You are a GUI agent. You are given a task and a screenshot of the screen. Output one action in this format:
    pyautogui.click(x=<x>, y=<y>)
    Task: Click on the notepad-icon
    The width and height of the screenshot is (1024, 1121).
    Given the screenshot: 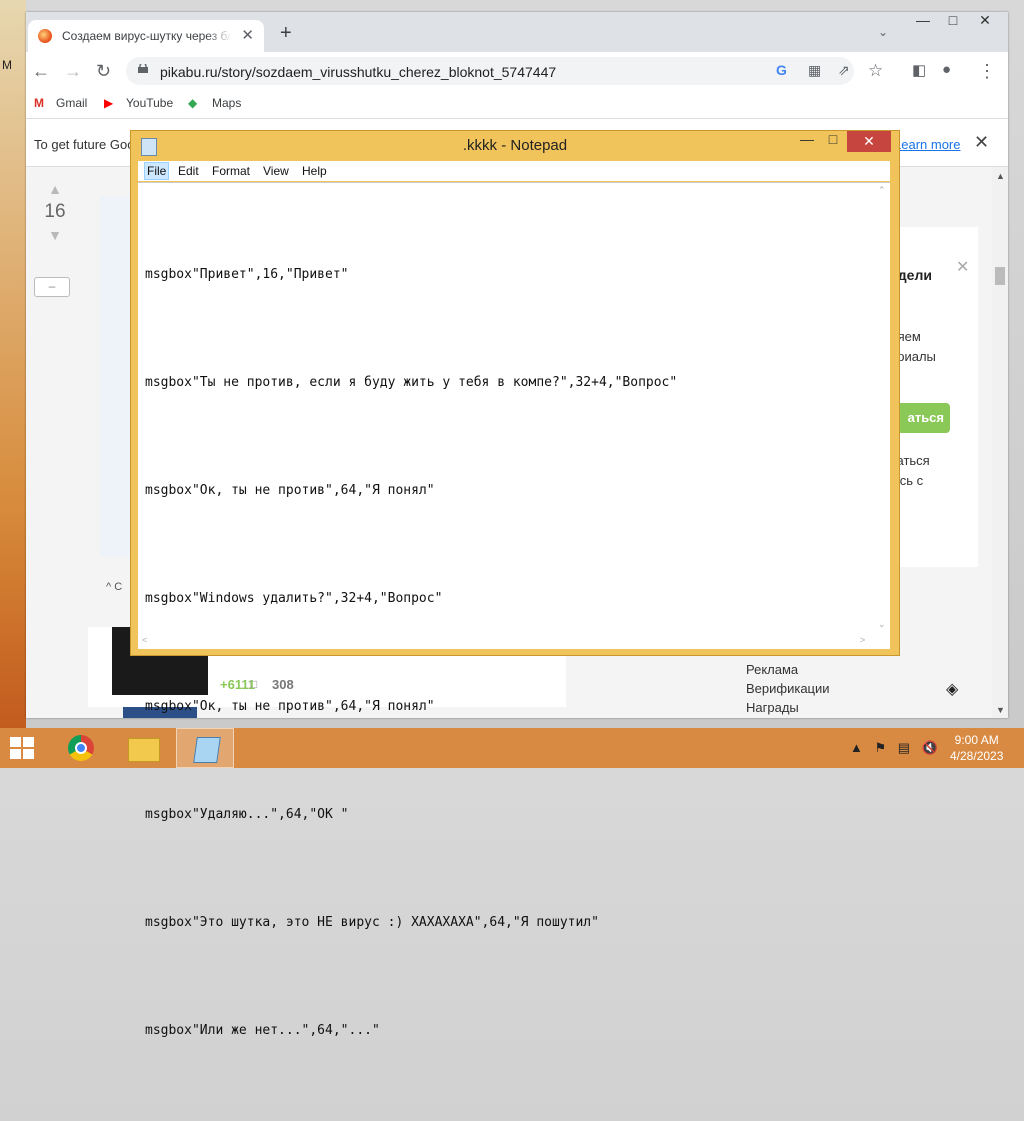 What is the action you would take?
    pyautogui.click(x=207, y=750)
    